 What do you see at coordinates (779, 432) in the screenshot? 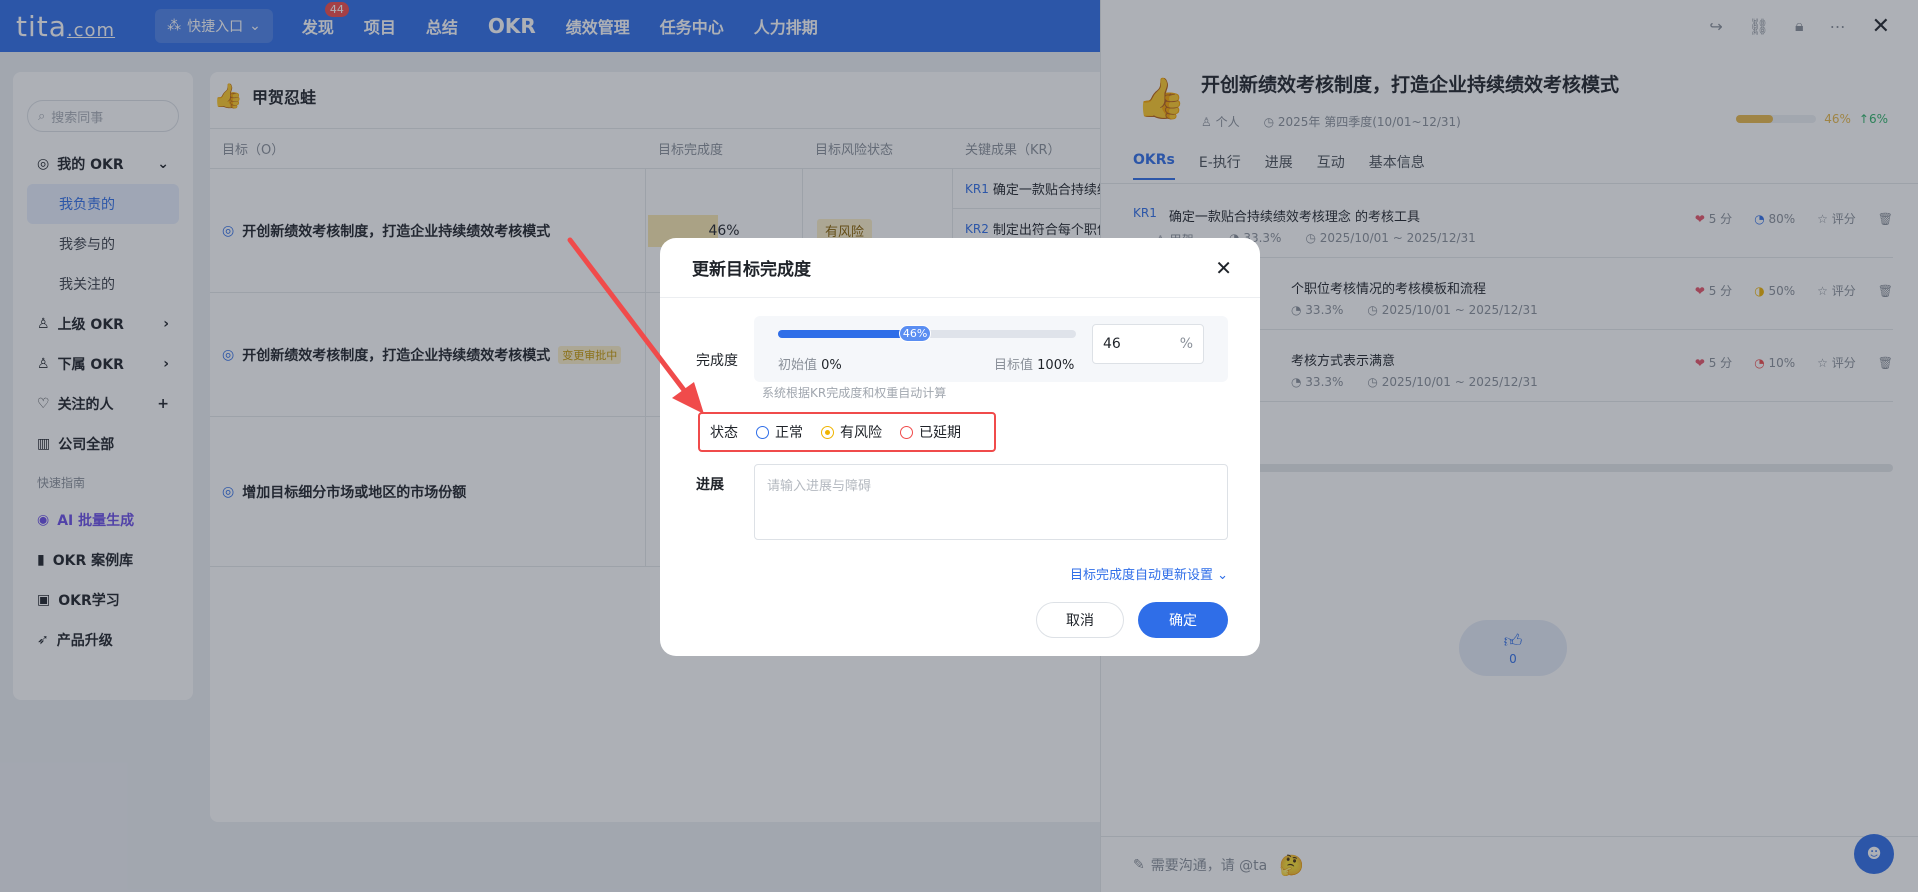
I see `status-radio-normal: 正常` at bounding box center [779, 432].